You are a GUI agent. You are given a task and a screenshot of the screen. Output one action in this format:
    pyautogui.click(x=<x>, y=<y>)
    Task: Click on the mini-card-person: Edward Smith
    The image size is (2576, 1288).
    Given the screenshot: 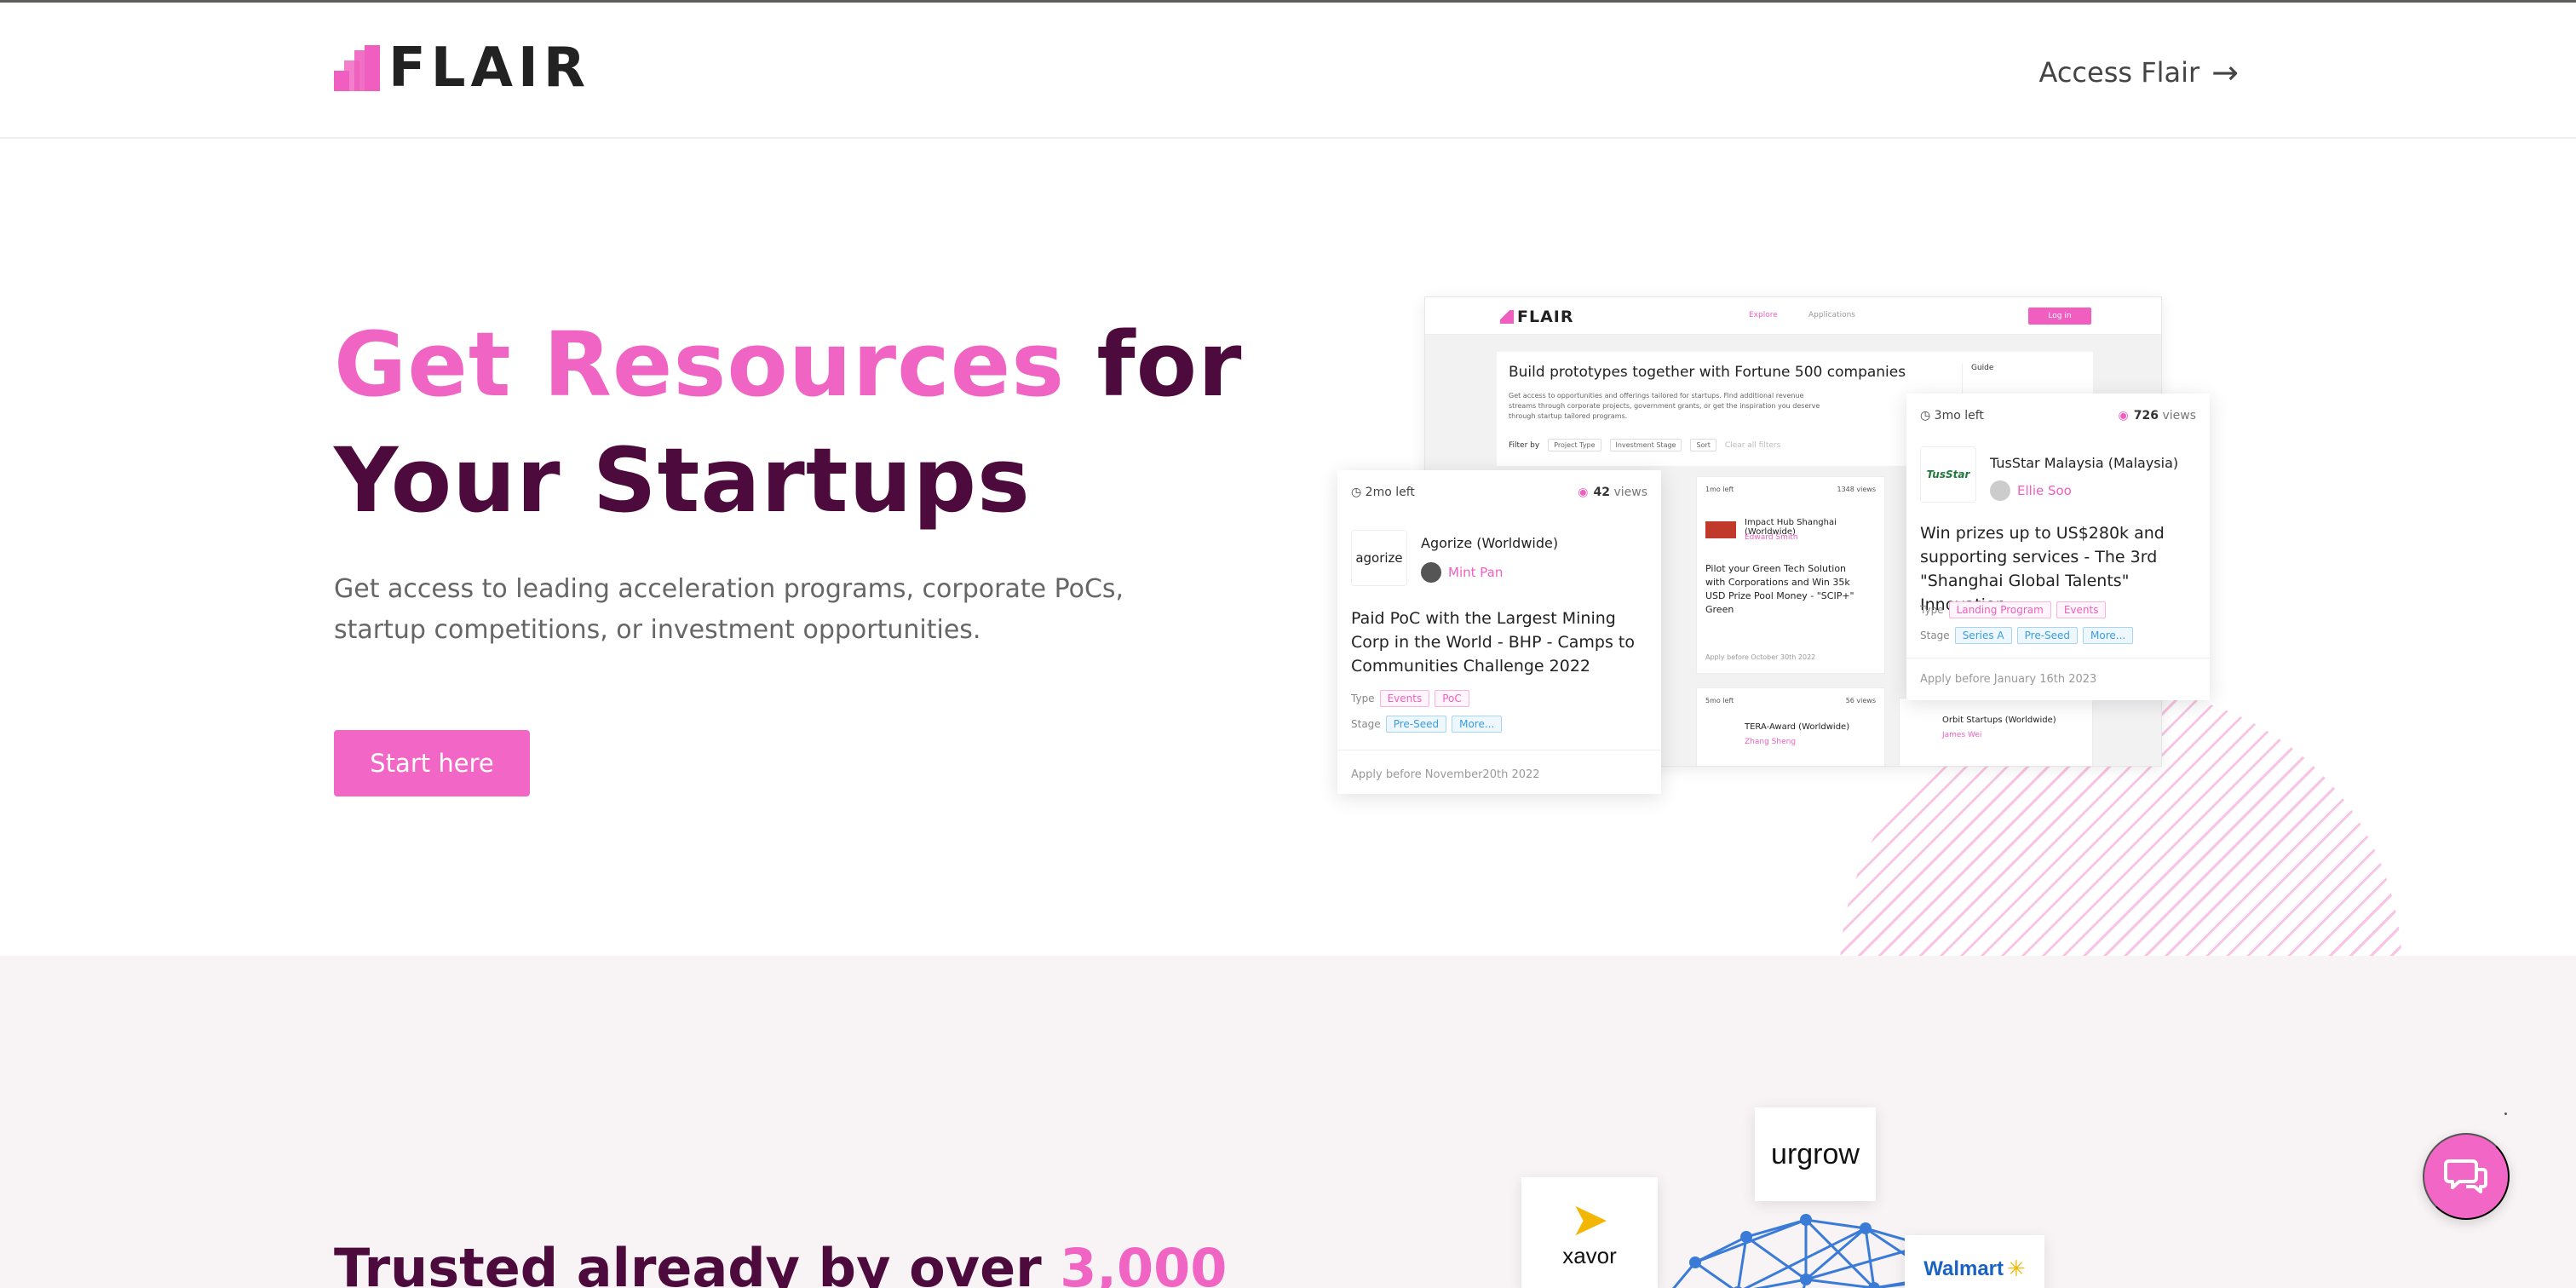 What is the action you would take?
    pyautogui.click(x=1772, y=537)
    